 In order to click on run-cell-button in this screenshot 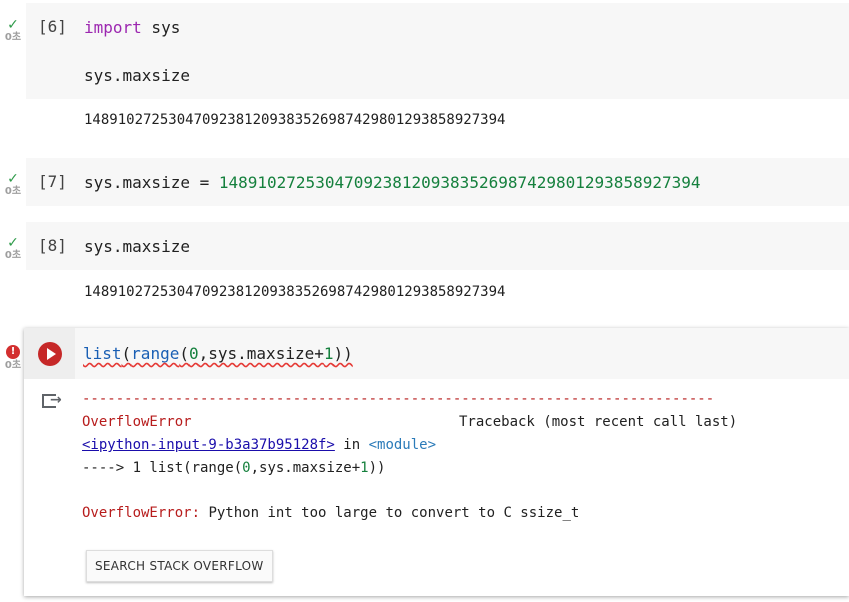, I will do `click(50, 354)`.